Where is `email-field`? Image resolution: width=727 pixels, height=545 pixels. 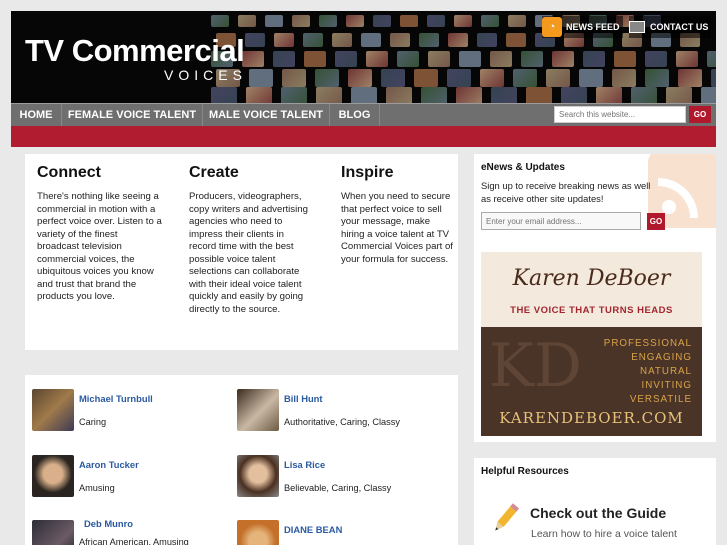
email-field is located at coordinates (561, 221).